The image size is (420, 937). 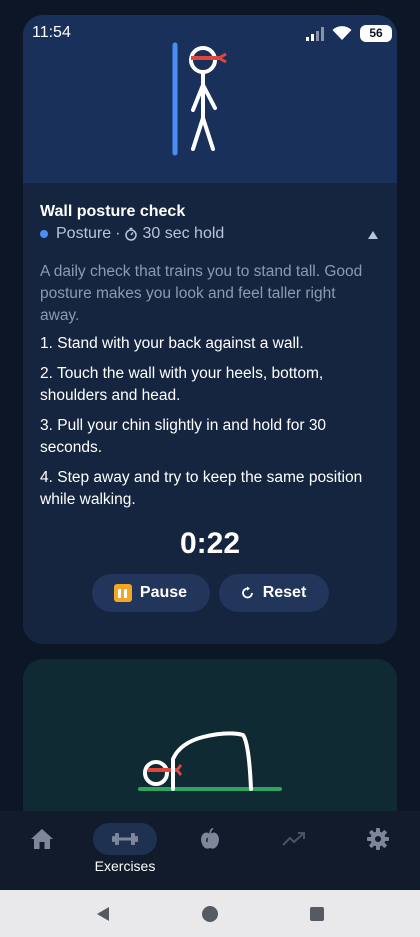 I want to click on nav-settings, so click(x=378, y=850).